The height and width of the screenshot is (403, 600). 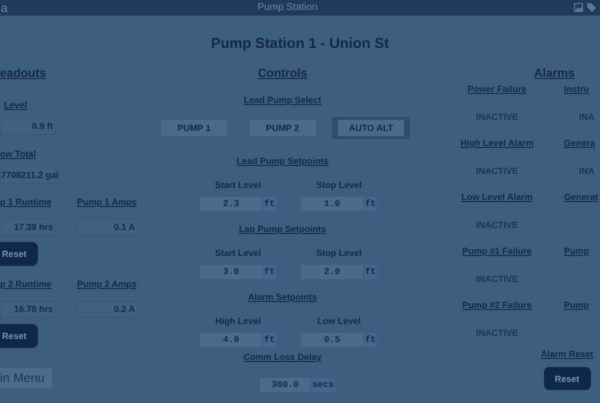 I want to click on readout-value: 7708211.2 gal, so click(x=28, y=175).